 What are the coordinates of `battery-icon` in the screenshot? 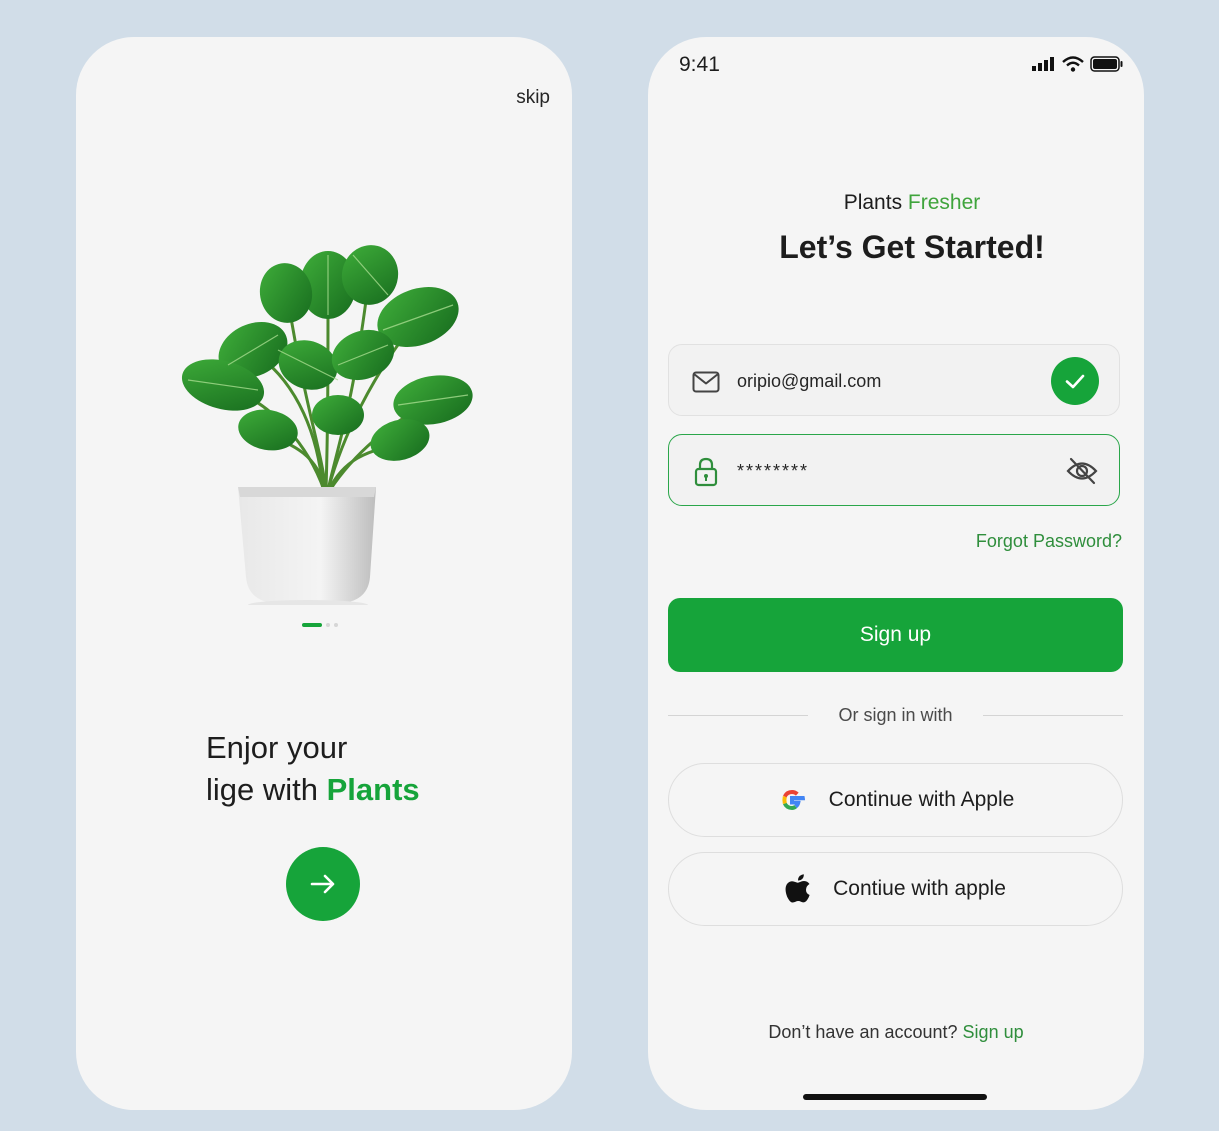 It's located at (1106, 64).